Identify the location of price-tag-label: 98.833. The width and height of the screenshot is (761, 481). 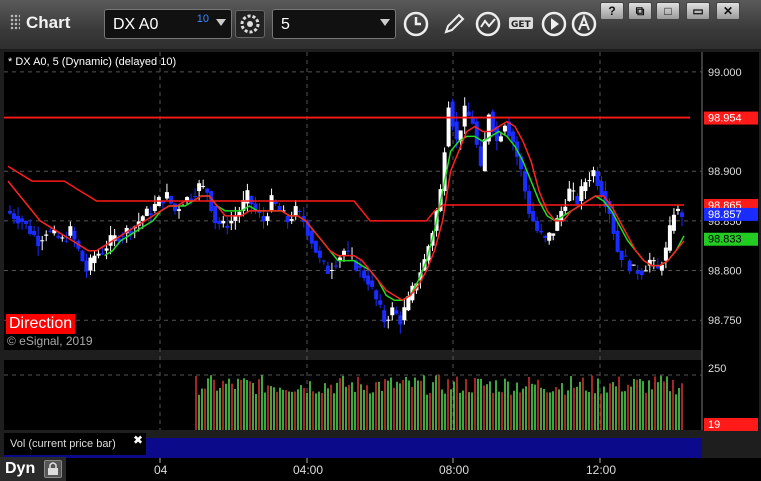
(725, 240).